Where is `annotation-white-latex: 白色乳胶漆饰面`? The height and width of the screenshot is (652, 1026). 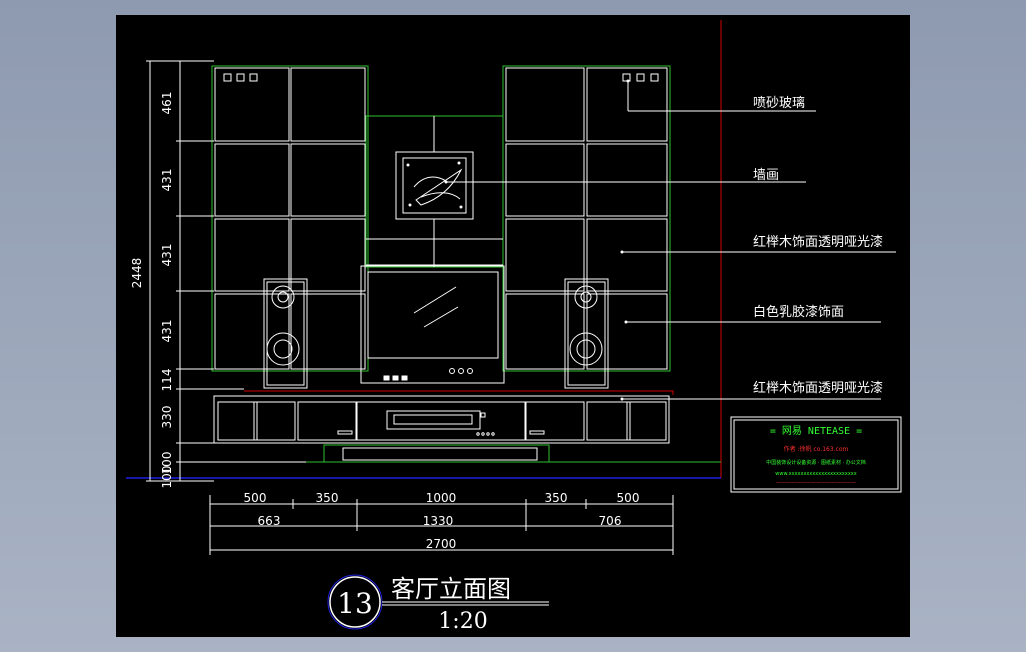 annotation-white-latex: 白色乳胶漆饰面 is located at coordinates (798, 312).